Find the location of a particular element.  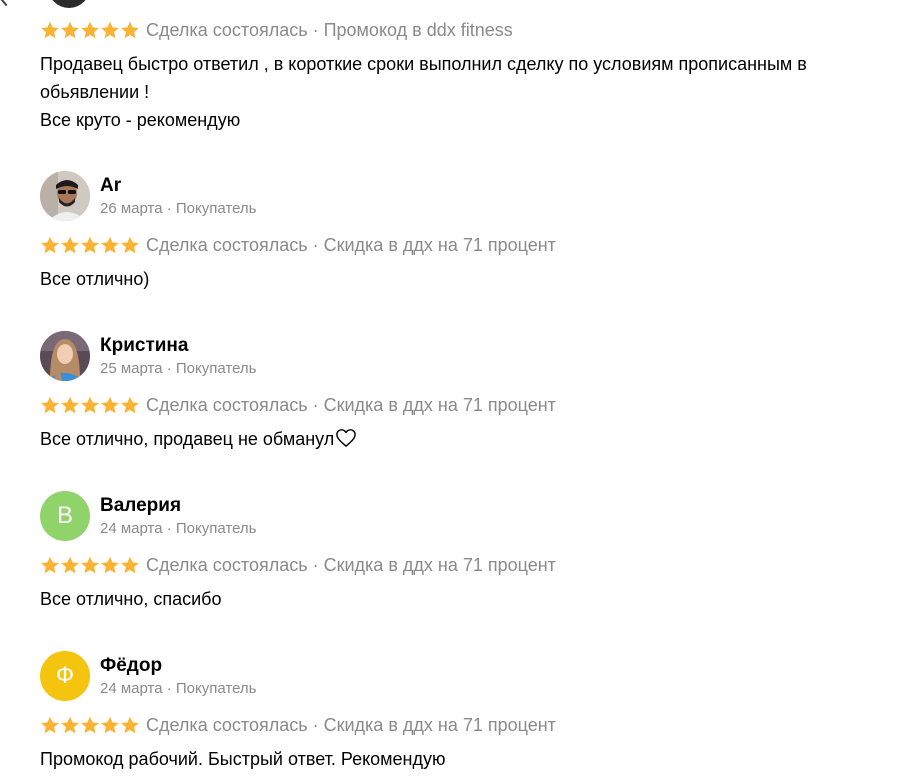

heart-icon is located at coordinates (346, 438).